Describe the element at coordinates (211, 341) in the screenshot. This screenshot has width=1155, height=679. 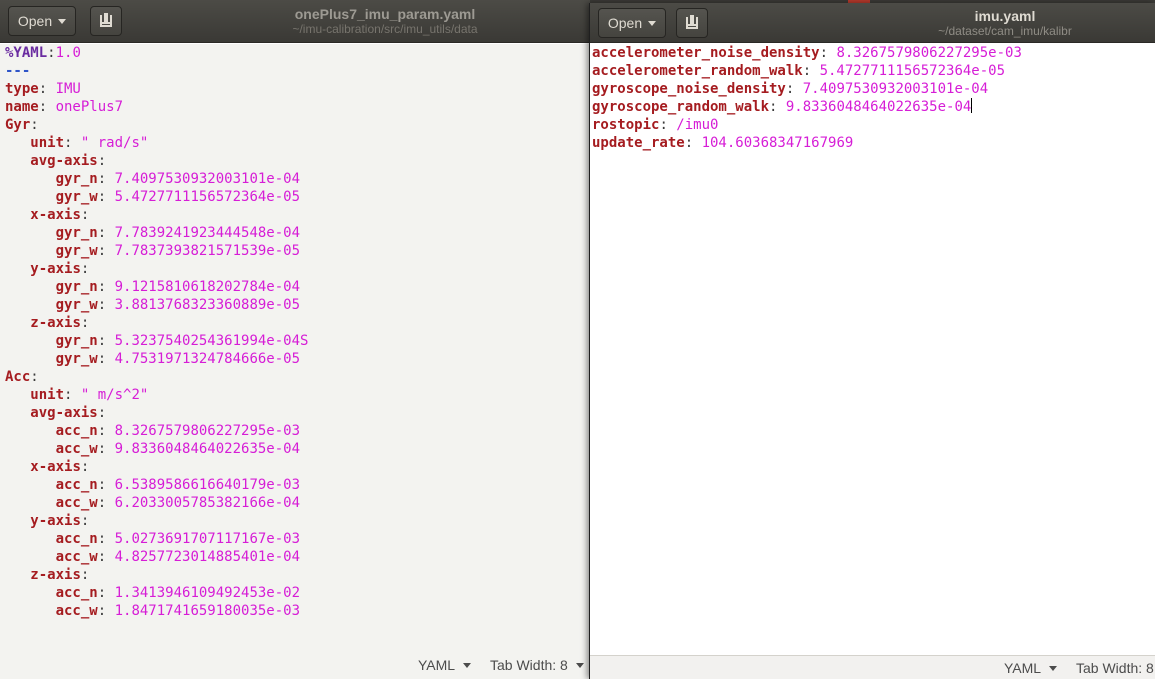
I see `yaml-value: 5.3237540254361994e-04S` at that location.